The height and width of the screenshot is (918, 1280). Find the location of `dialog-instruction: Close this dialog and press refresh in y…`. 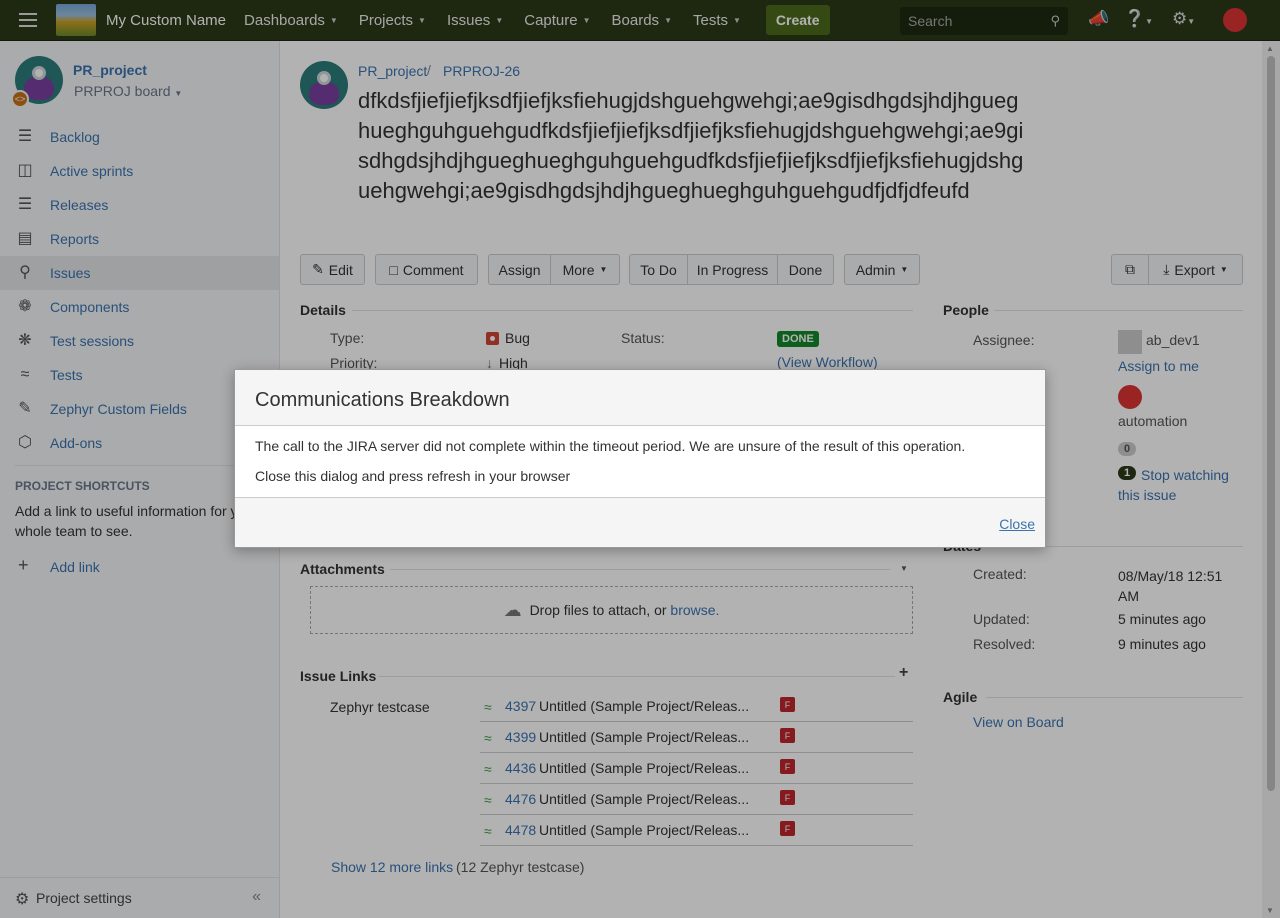

dialog-instruction: Close this dialog and press refresh in y… is located at coordinates (413, 476).